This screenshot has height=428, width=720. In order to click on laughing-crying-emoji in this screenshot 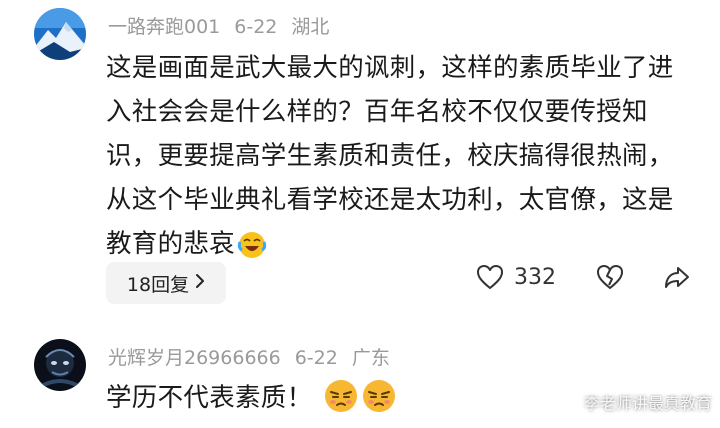, I will do `click(252, 252)`.